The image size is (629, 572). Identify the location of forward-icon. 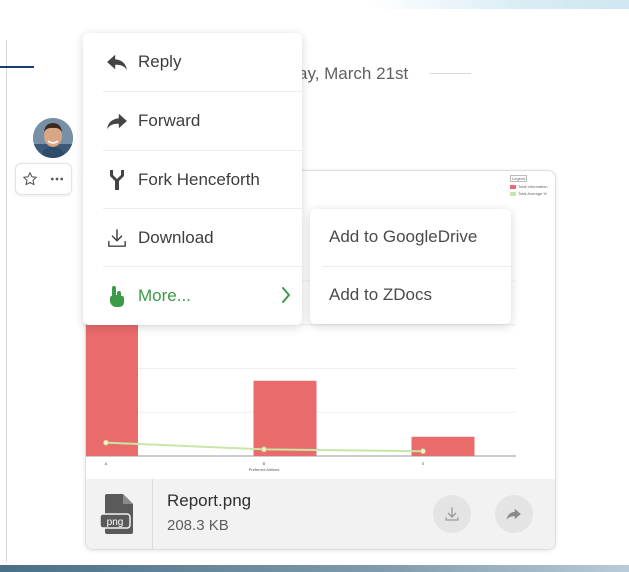
(117, 121).